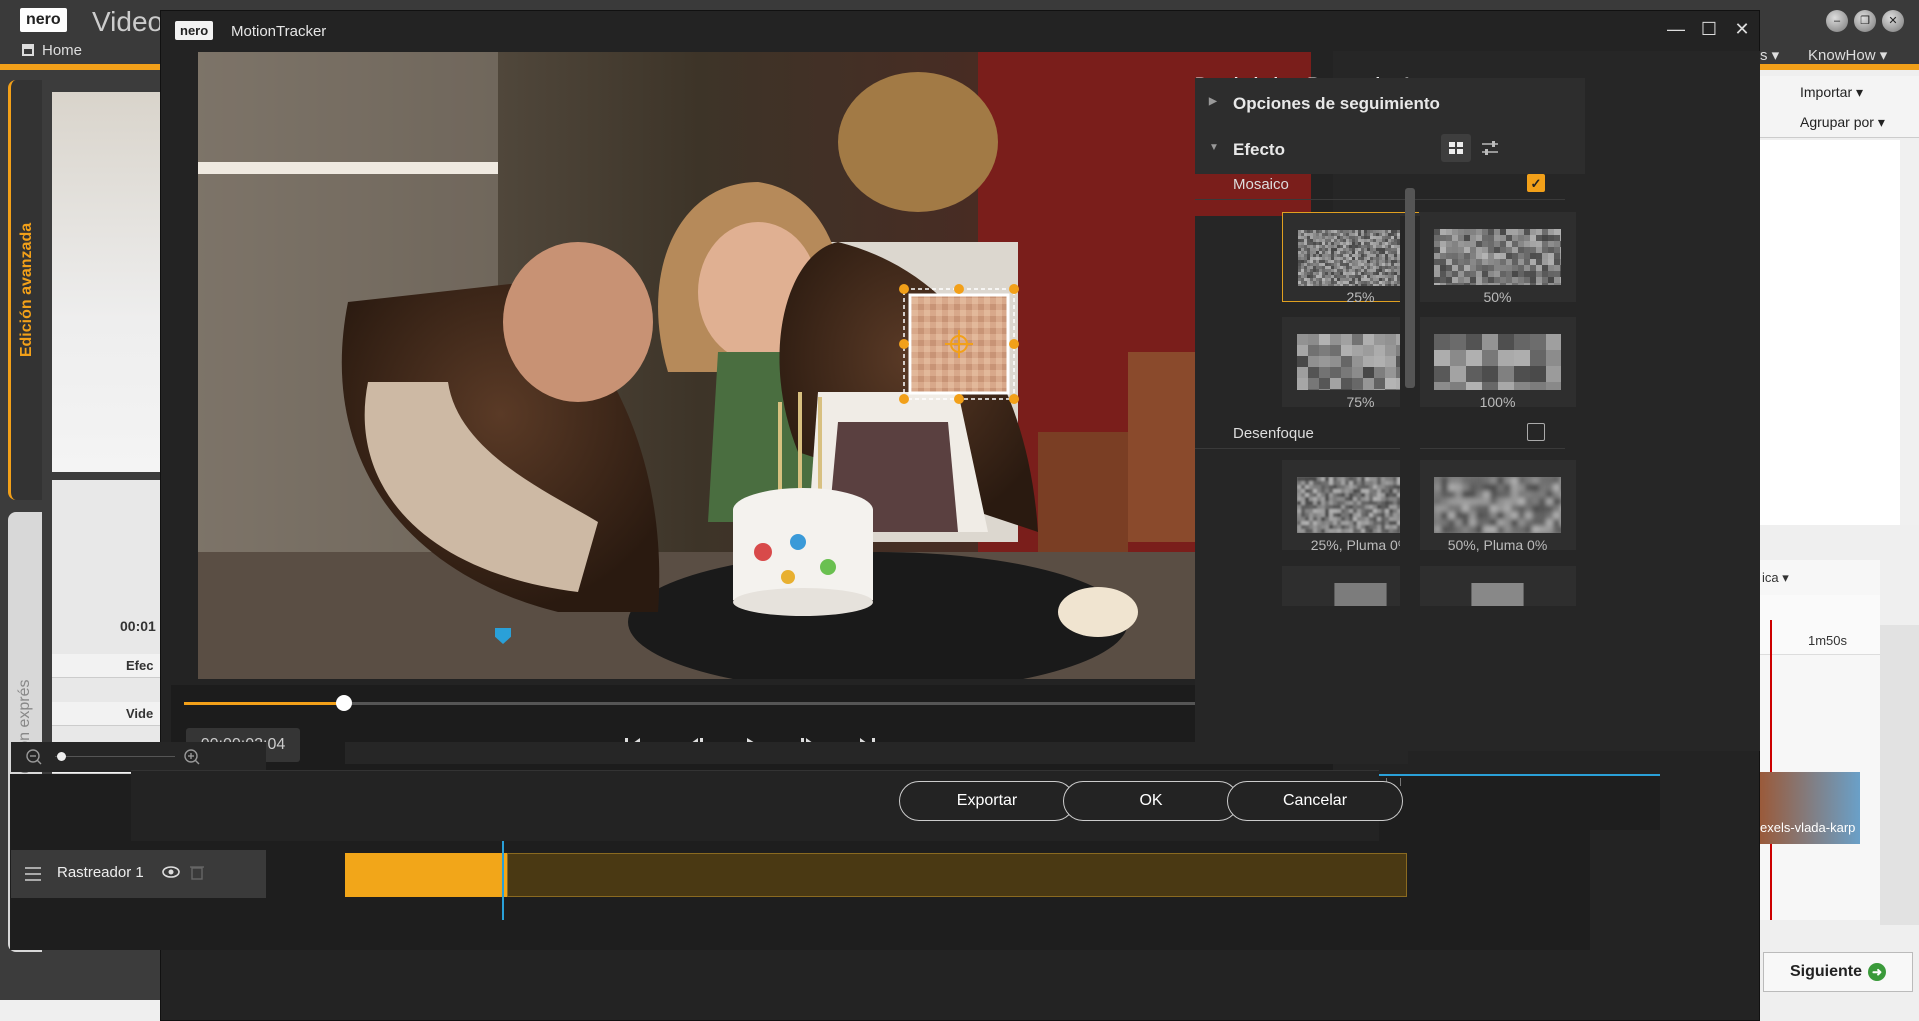 Image resolution: width=1919 pixels, height=1021 pixels. I want to click on background-scrollbar, so click(1909, 332).